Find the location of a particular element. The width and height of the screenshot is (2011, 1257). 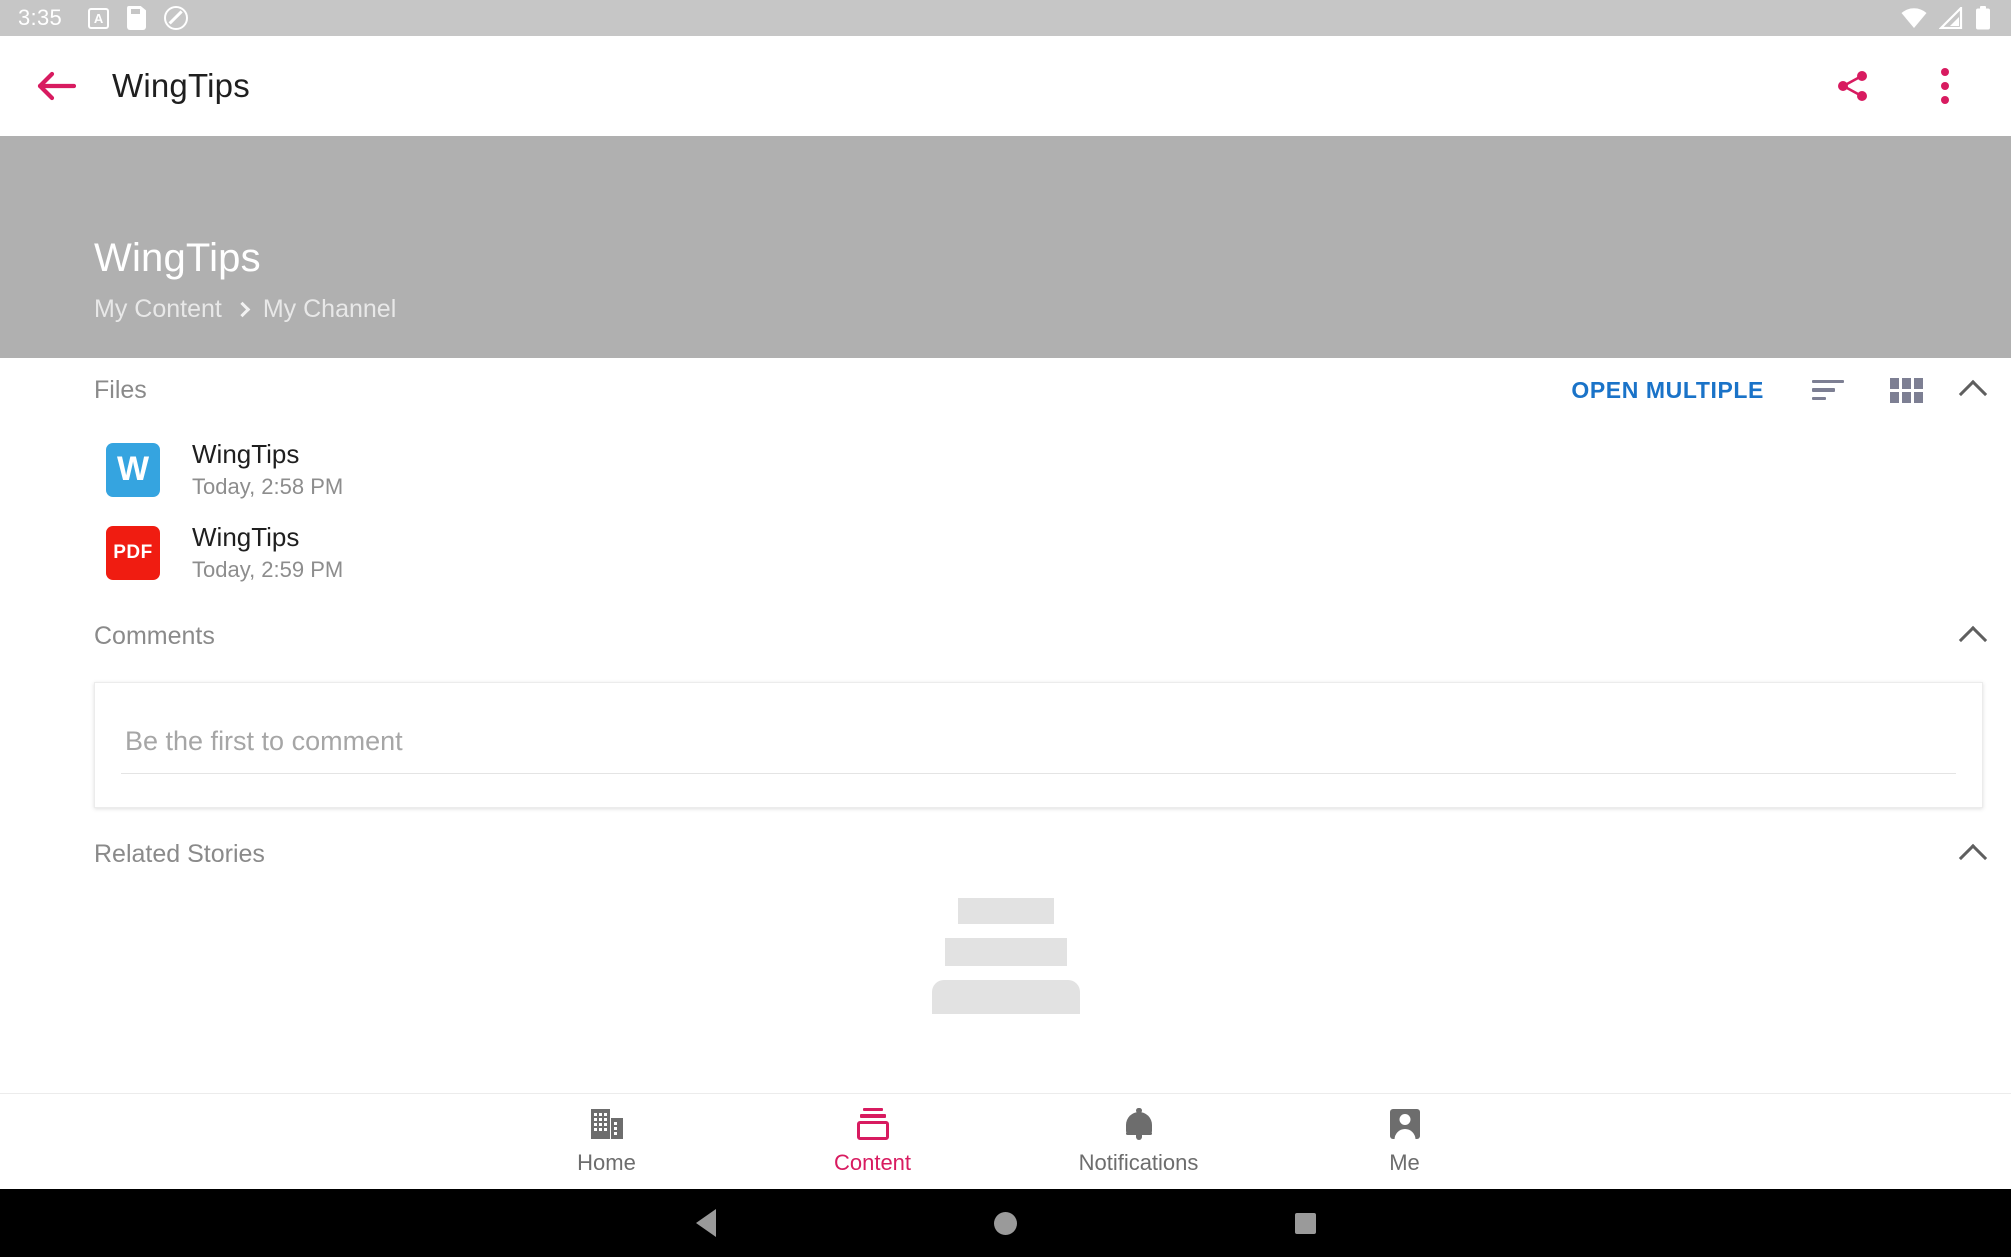

status-clock: 3:35 is located at coordinates (40, 17).